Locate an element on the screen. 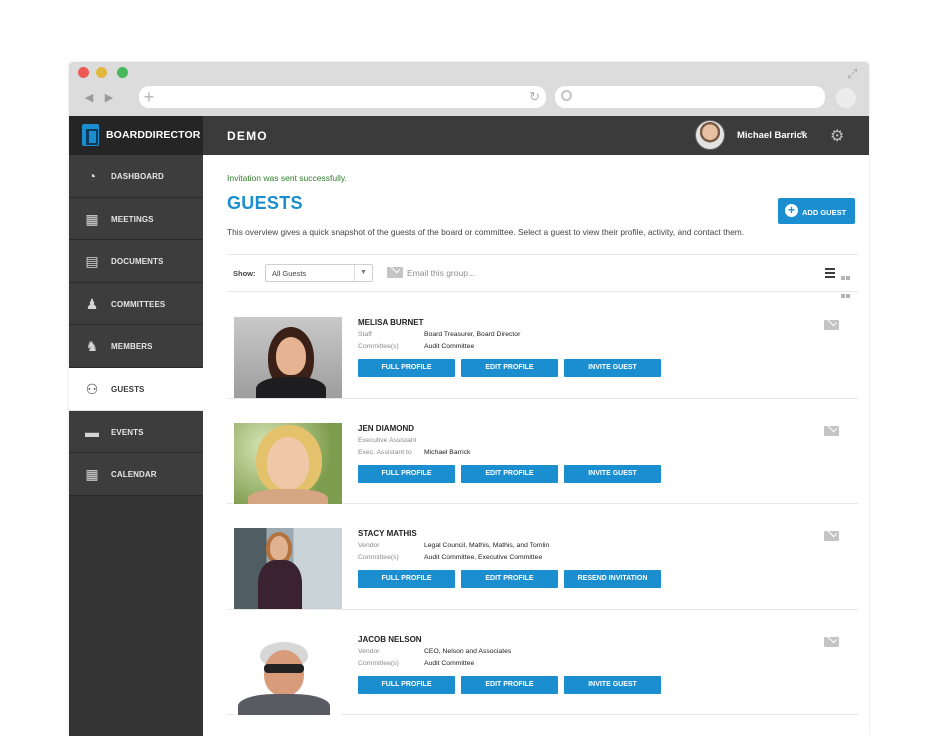 The height and width of the screenshot is (736, 944). sidebar-item-label: EVENTS is located at coordinates (127, 432).